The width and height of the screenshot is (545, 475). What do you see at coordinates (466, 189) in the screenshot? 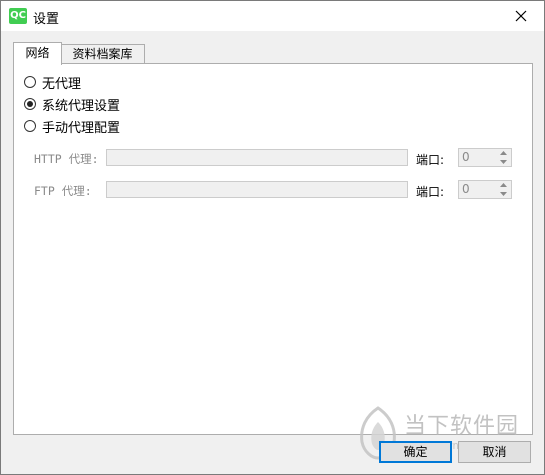
I see `ftp-port-value: 0` at bounding box center [466, 189].